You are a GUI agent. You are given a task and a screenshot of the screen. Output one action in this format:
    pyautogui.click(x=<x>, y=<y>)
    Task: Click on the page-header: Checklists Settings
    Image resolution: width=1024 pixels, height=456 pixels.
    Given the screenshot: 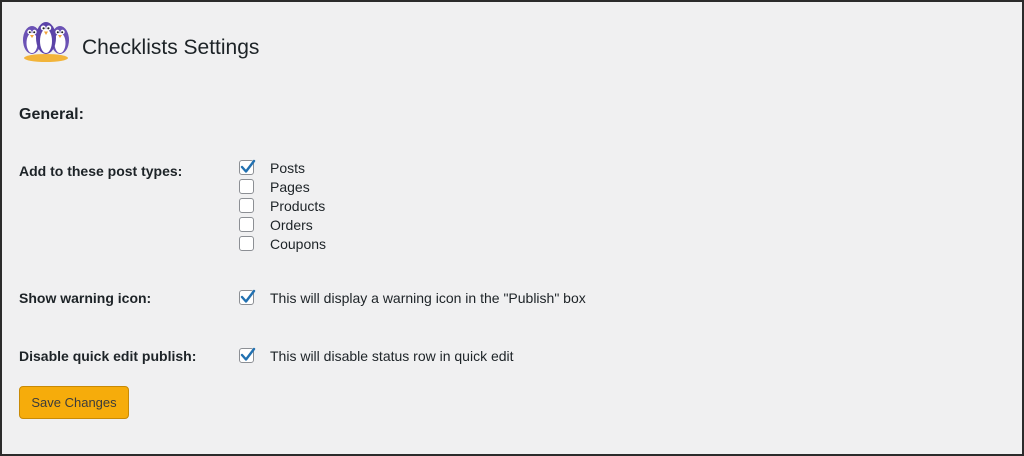 What is the action you would take?
    pyautogui.click(x=138, y=38)
    